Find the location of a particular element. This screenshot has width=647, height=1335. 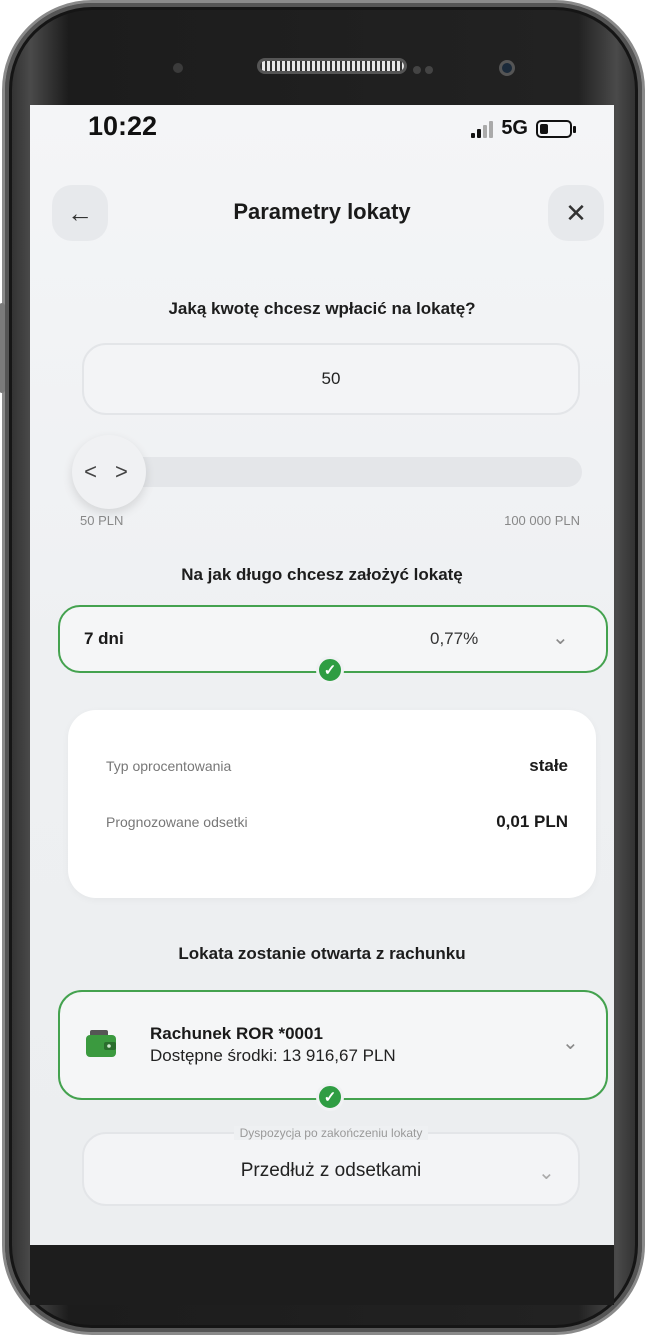

status-indicators: 5G is located at coordinates (523, 128).